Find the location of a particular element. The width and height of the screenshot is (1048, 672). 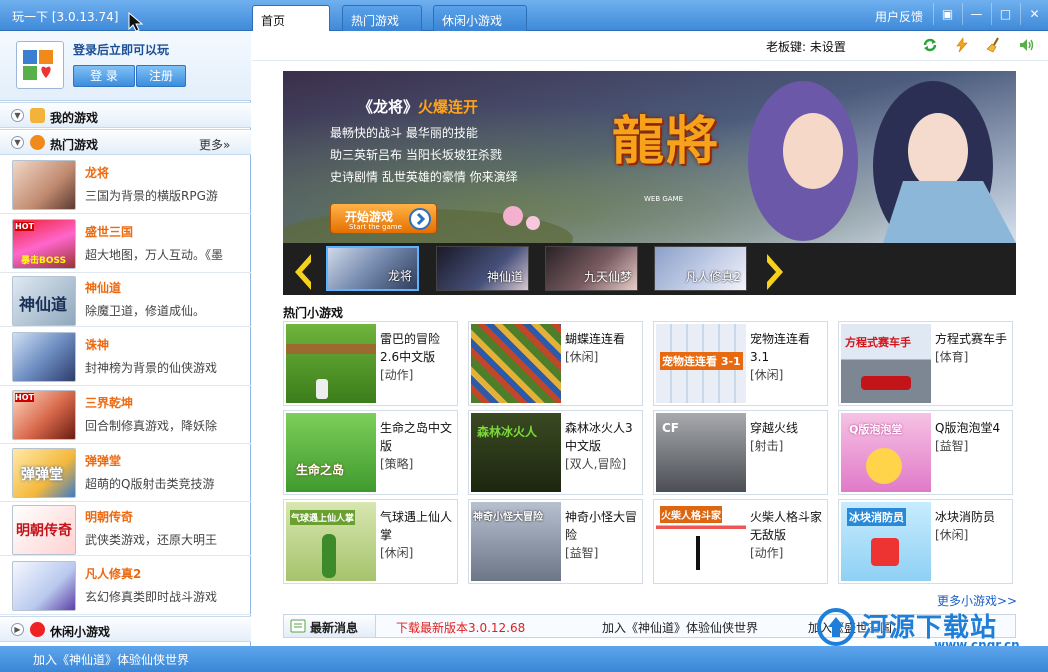

start-game-sublabel: Start the game is located at coordinates (375, 227).